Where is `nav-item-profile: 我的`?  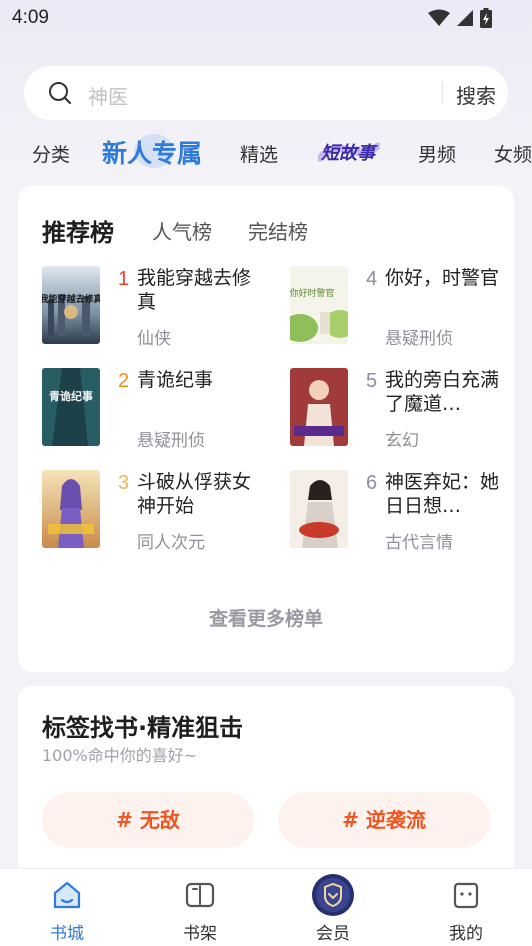
nav-item-profile: 我的 is located at coordinates (466, 907).